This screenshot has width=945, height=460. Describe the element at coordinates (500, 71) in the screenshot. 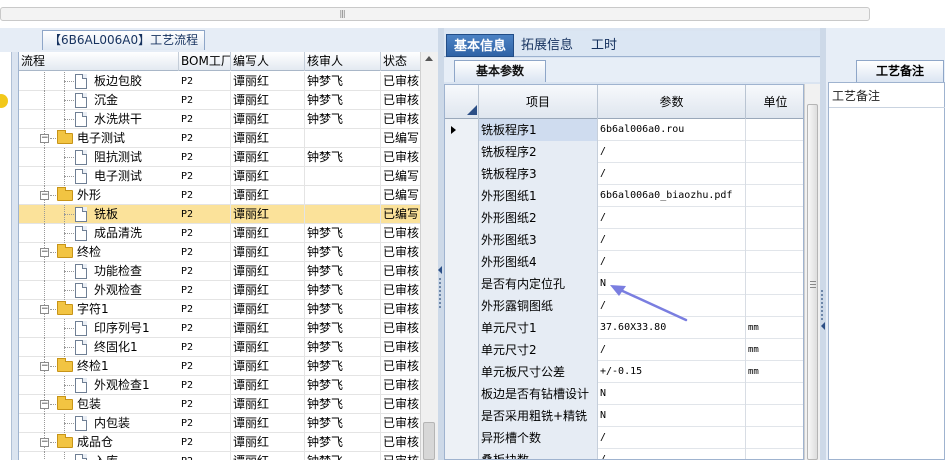

I see `tab-basic-params: 基本参数` at that location.